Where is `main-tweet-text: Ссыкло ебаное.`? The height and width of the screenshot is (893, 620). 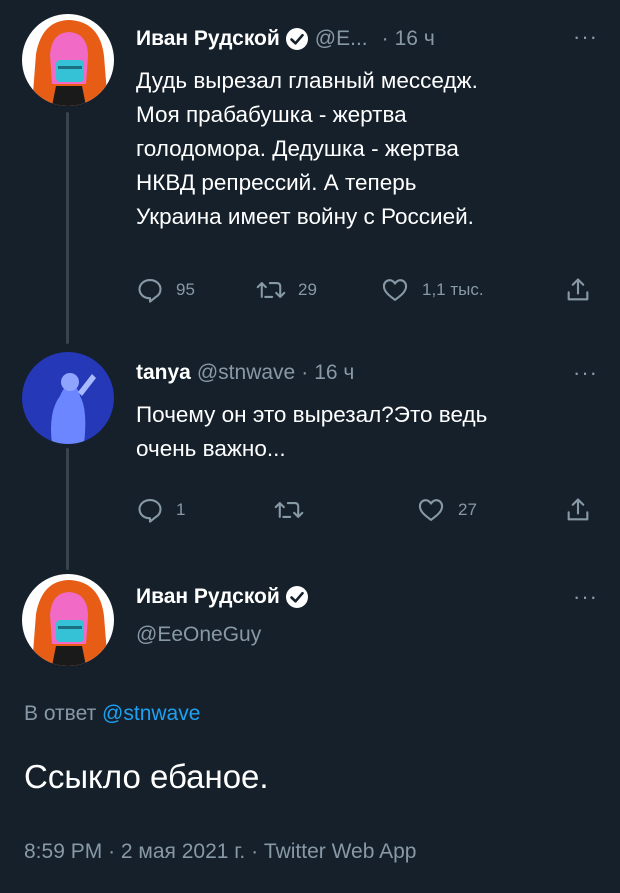
main-tweet-text: Ссыкло ебаное. is located at coordinates (146, 776).